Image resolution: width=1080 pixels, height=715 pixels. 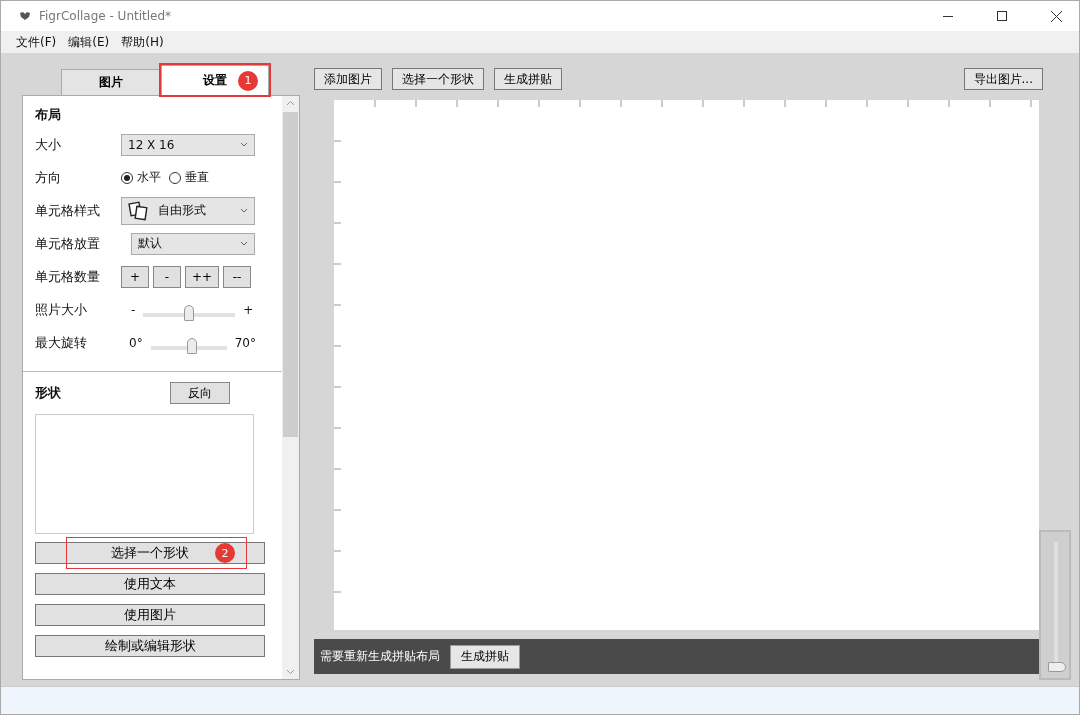 What do you see at coordinates (61, 342) in the screenshot?
I see `field-label: 最大旋转` at bounding box center [61, 342].